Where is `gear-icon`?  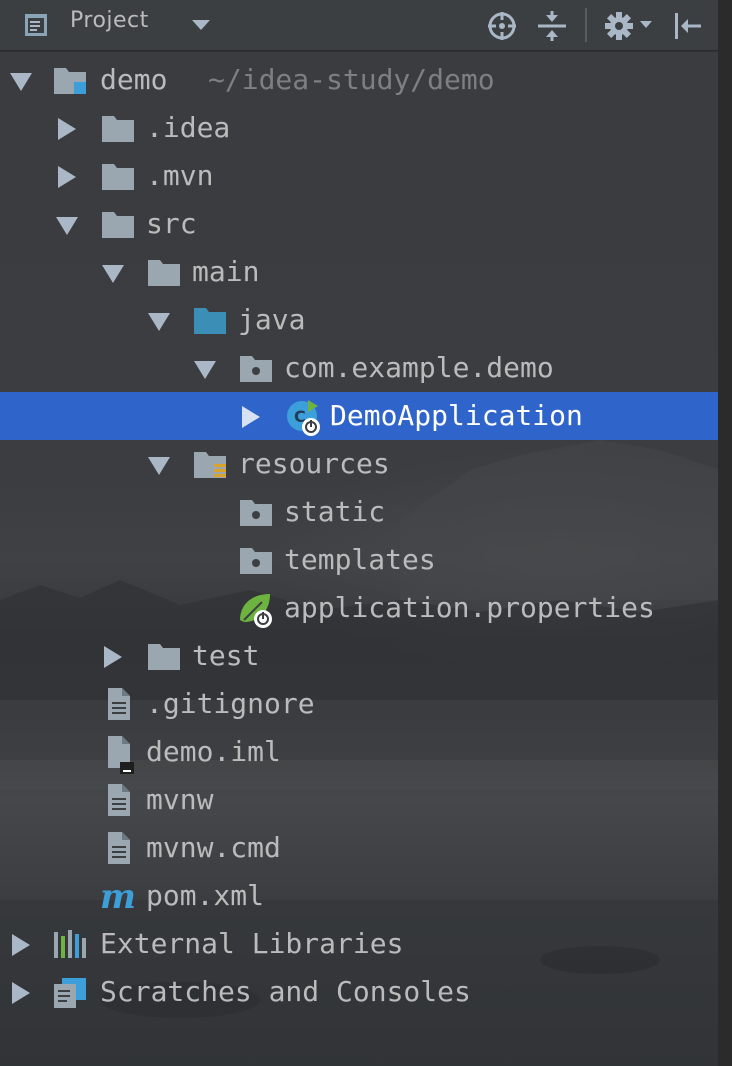
gear-icon is located at coordinates (619, 26).